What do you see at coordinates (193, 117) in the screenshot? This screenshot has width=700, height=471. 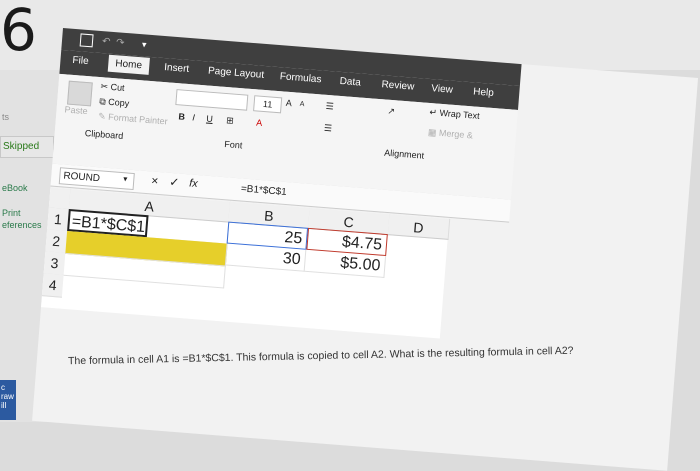 I see `italic-button: I` at bounding box center [193, 117].